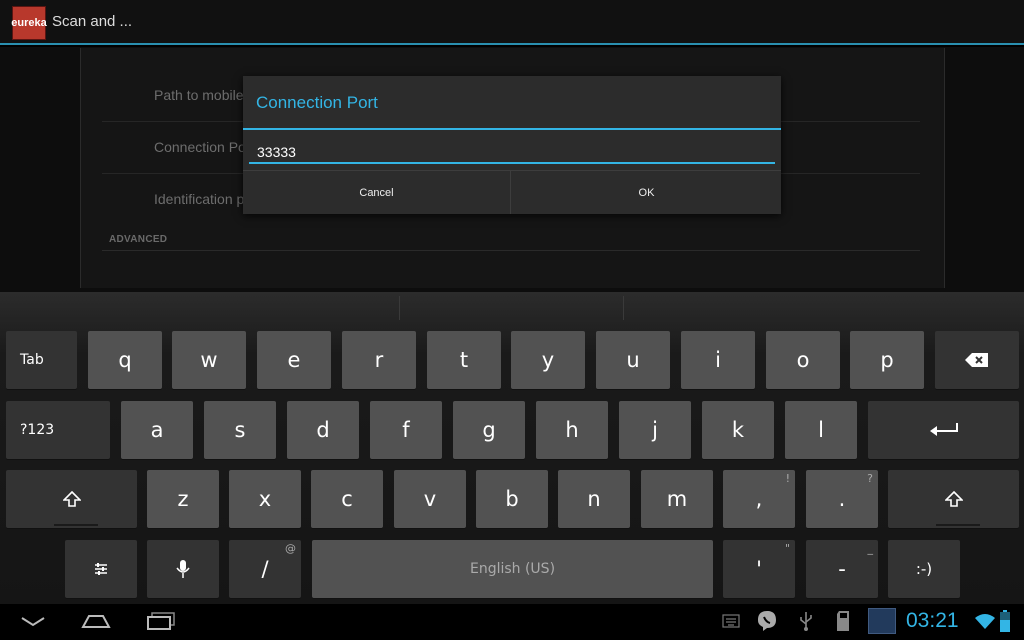 This screenshot has width=1024, height=640. Describe the element at coordinates (646, 192) in the screenshot. I see `ok-button: OK` at that location.